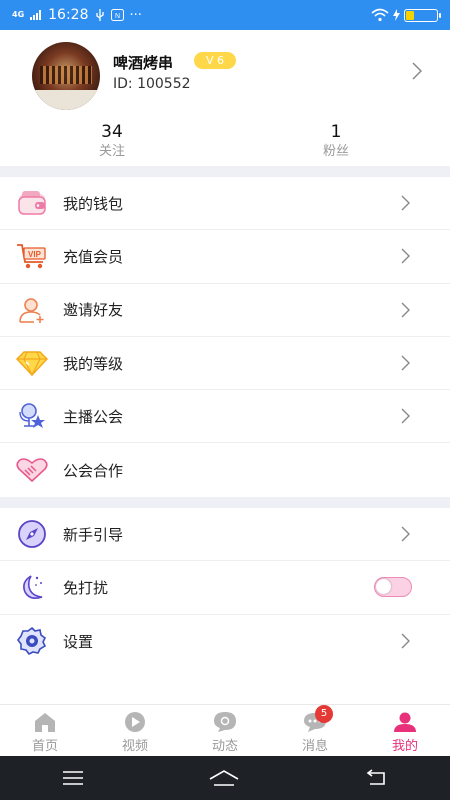 The height and width of the screenshot is (800, 450). What do you see at coordinates (383, 587) in the screenshot?
I see `toggle-knob` at bounding box center [383, 587].